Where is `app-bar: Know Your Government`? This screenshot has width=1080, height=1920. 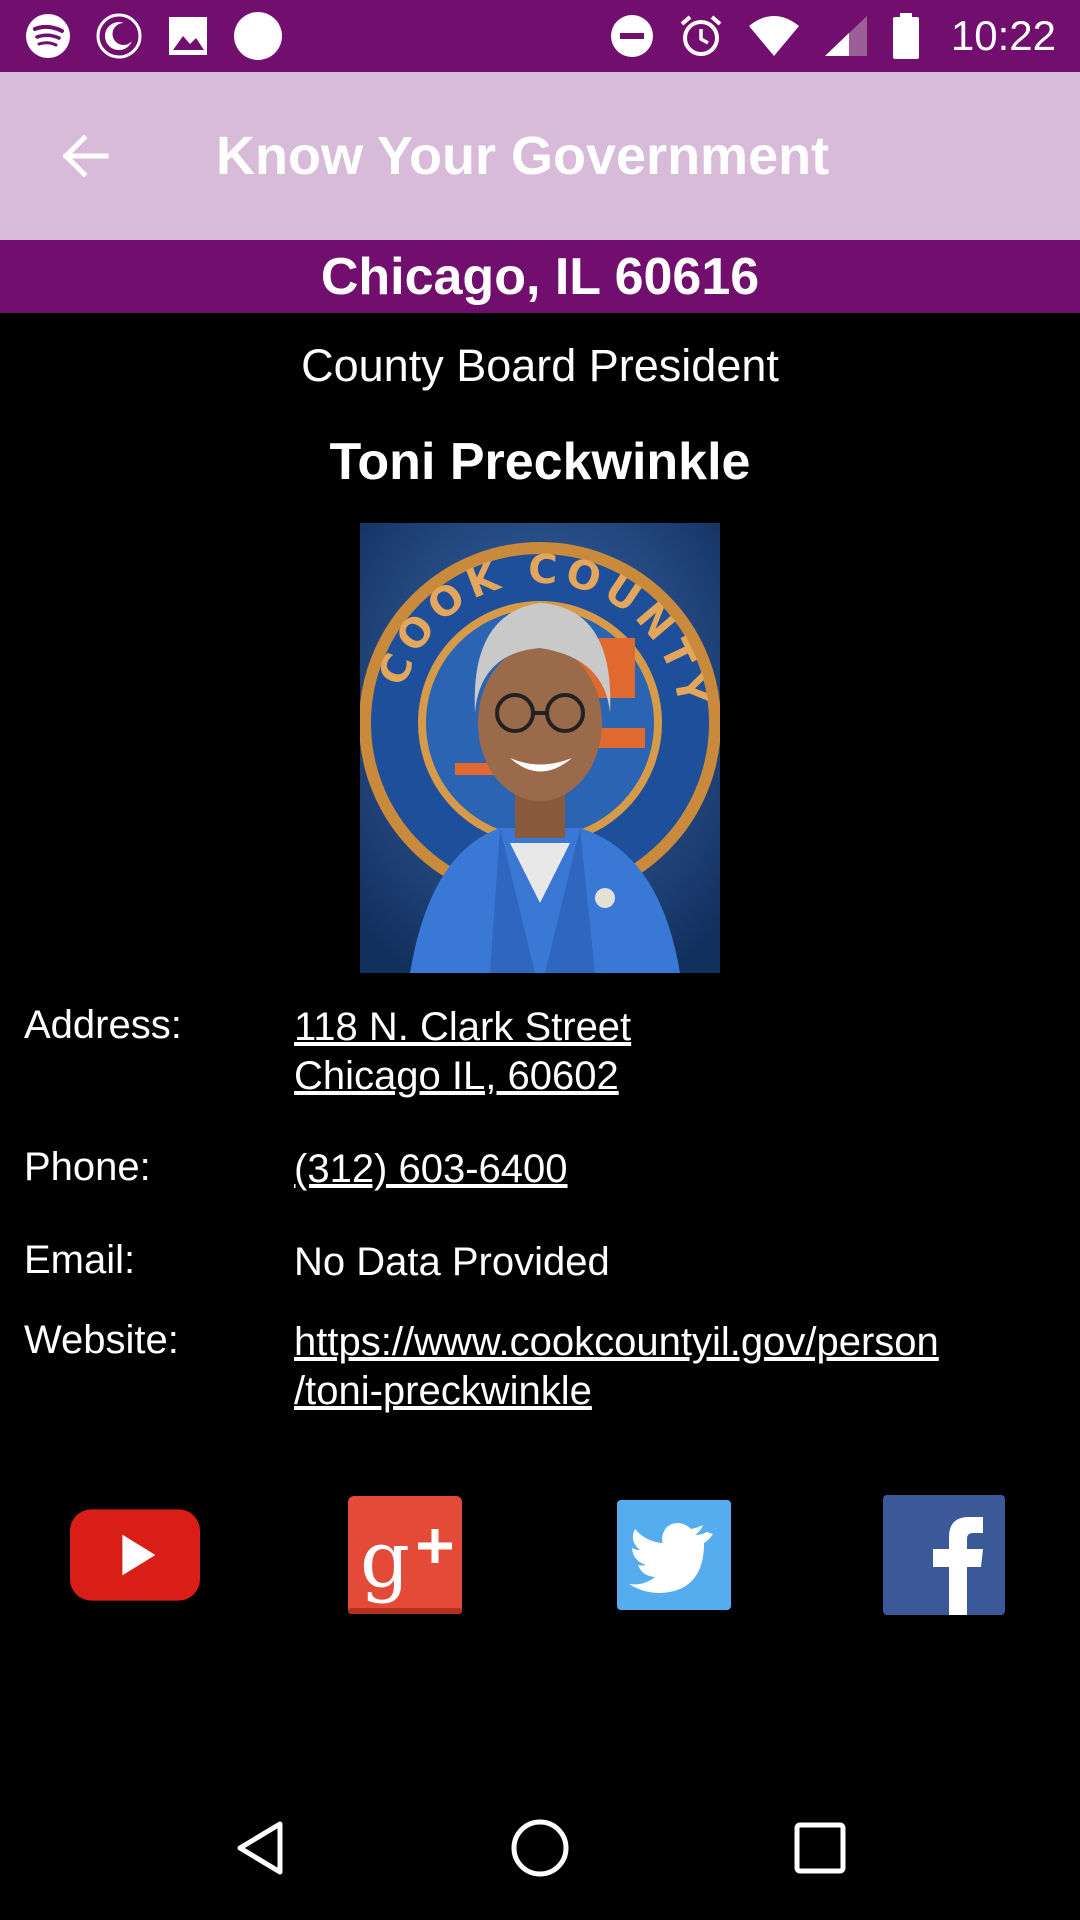 app-bar: Know Your Government is located at coordinates (540, 156).